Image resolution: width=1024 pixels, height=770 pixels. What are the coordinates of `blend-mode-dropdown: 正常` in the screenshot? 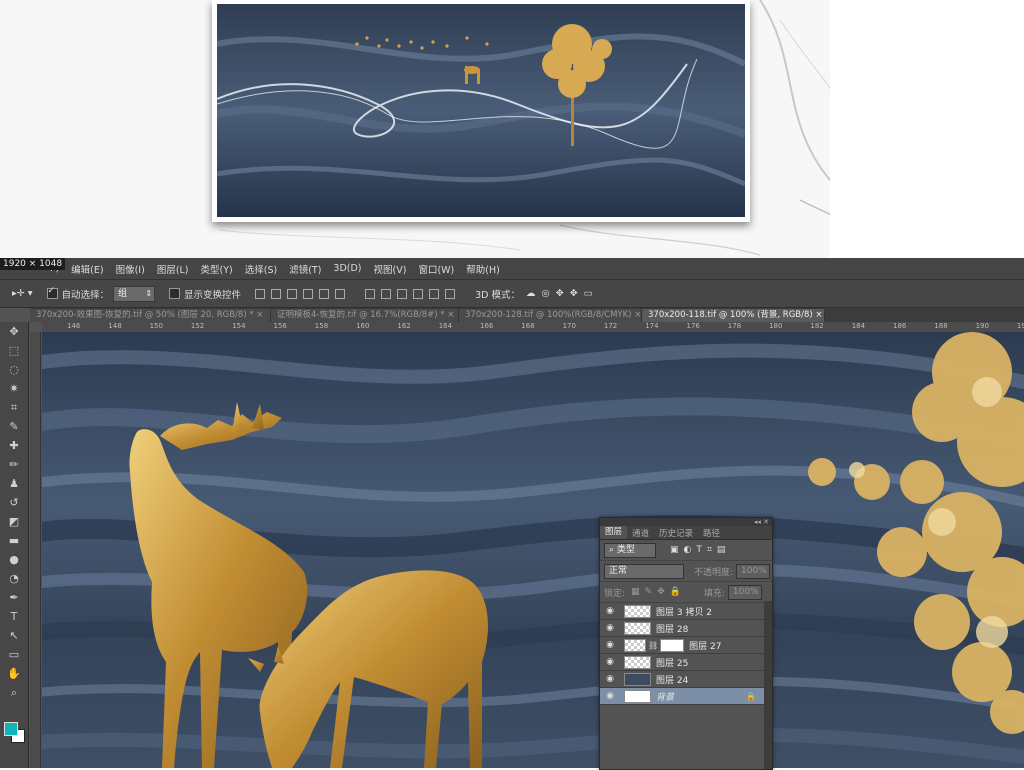 It's located at (644, 571).